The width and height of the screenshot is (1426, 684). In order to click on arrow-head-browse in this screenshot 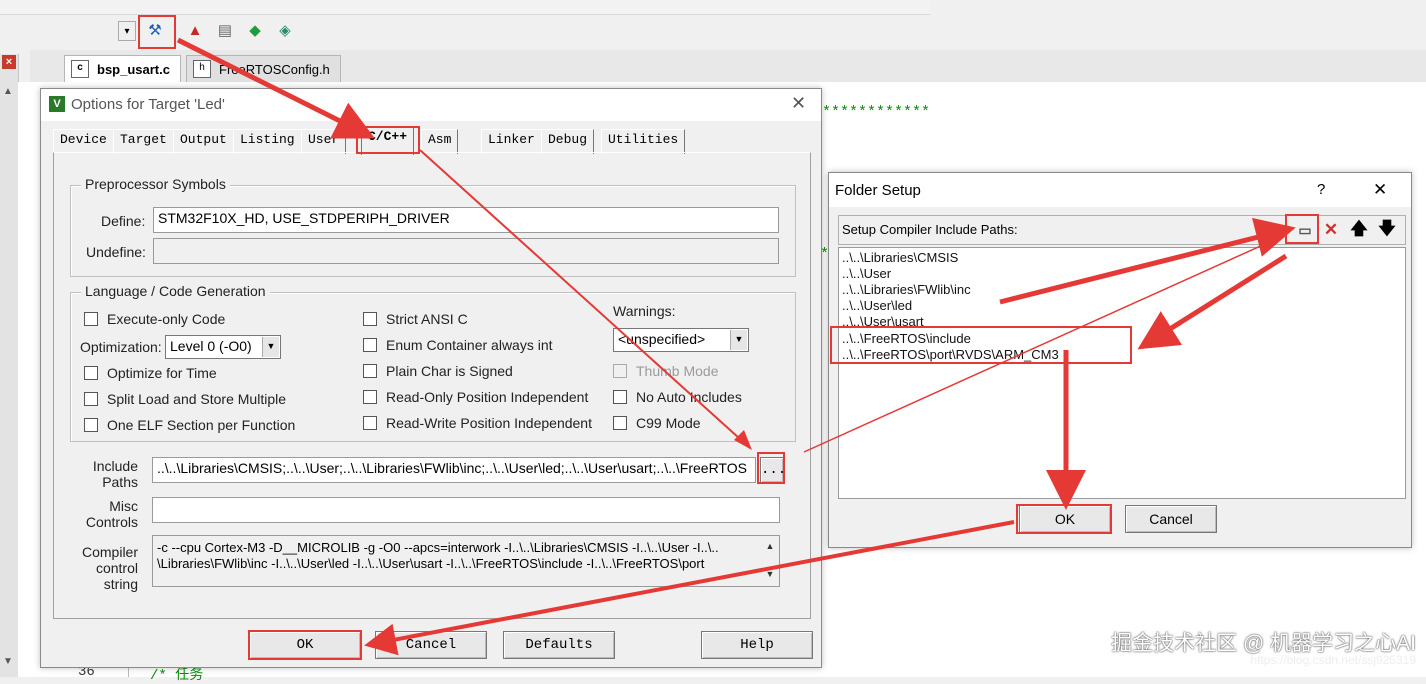, I will do `click(743, 440)`.